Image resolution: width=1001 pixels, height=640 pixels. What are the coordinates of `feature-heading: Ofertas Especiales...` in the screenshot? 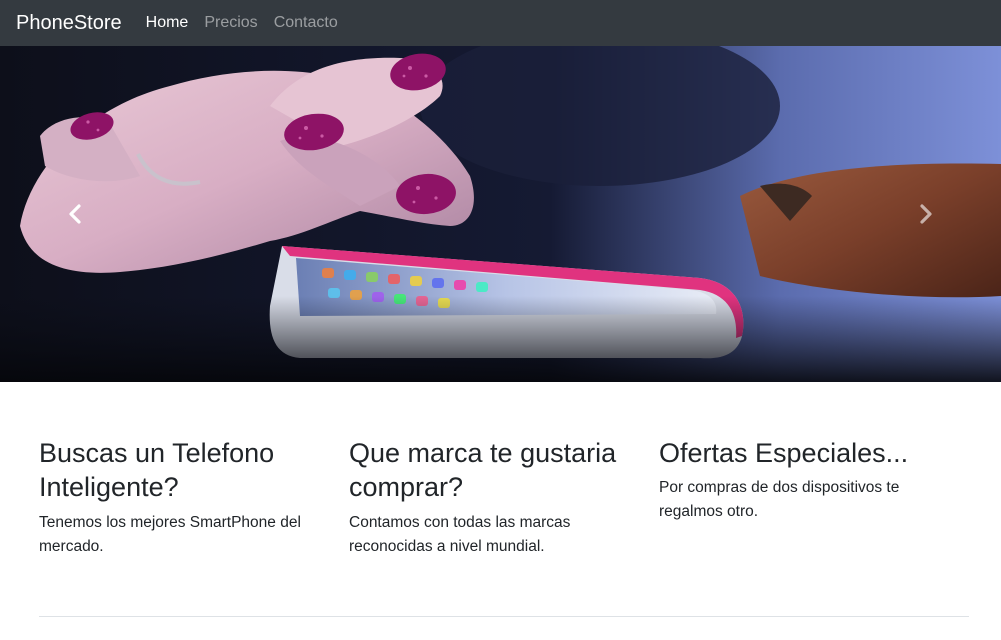 It's located at (784, 453).